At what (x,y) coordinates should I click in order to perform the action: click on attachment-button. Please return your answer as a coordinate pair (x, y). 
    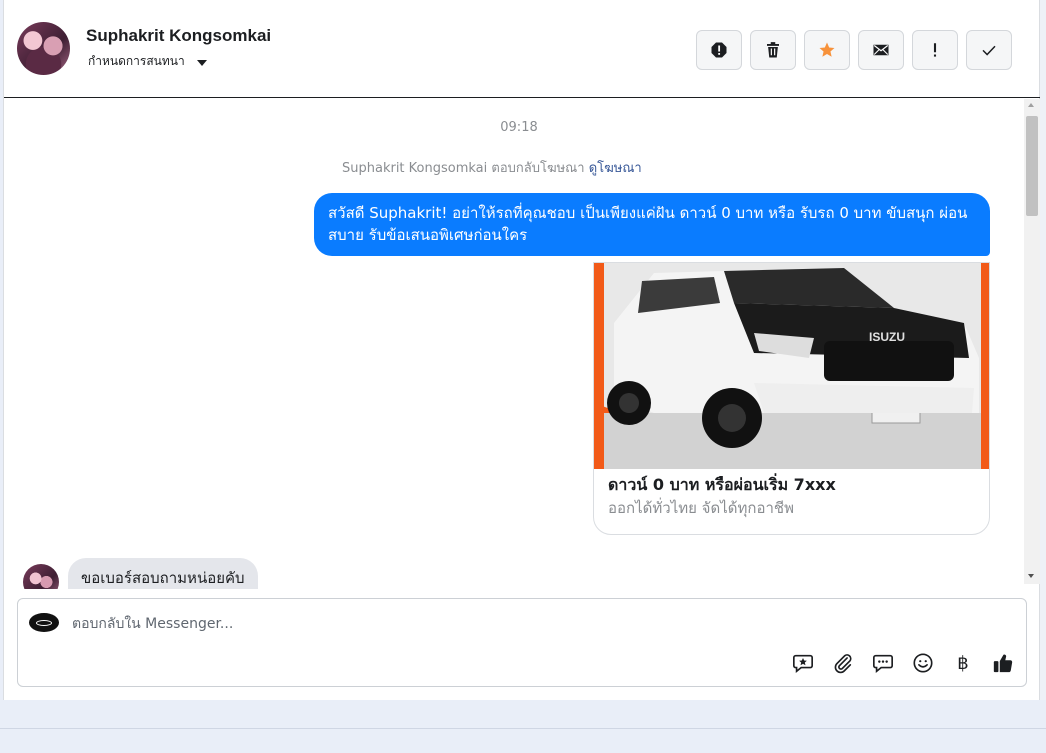
    Looking at the image, I should click on (843, 663).